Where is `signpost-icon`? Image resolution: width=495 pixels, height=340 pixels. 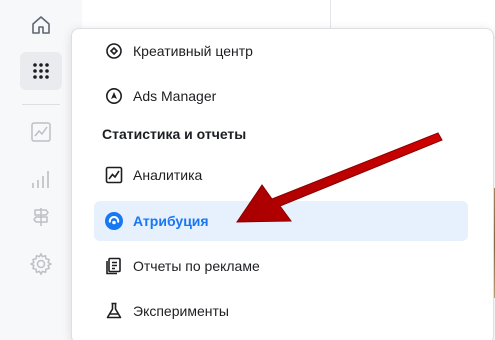 signpost-icon is located at coordinates (41, 217).